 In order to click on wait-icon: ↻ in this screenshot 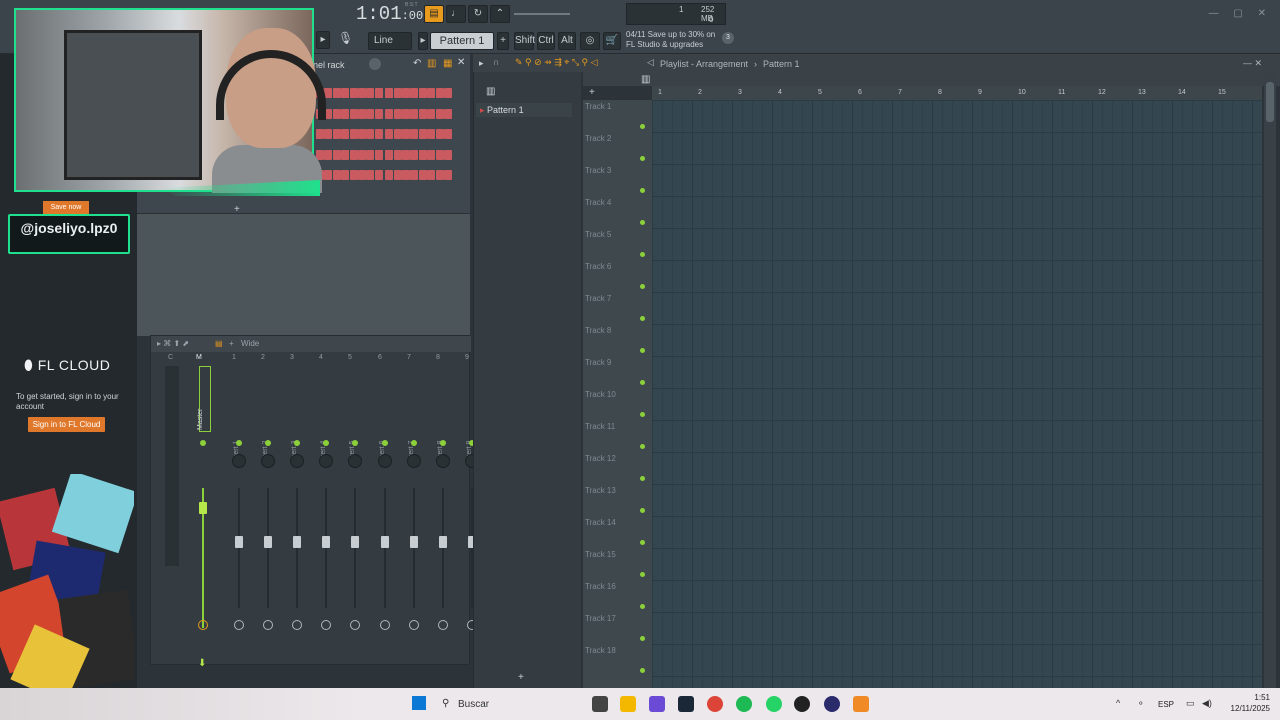, I will do `click(478, 14)`.